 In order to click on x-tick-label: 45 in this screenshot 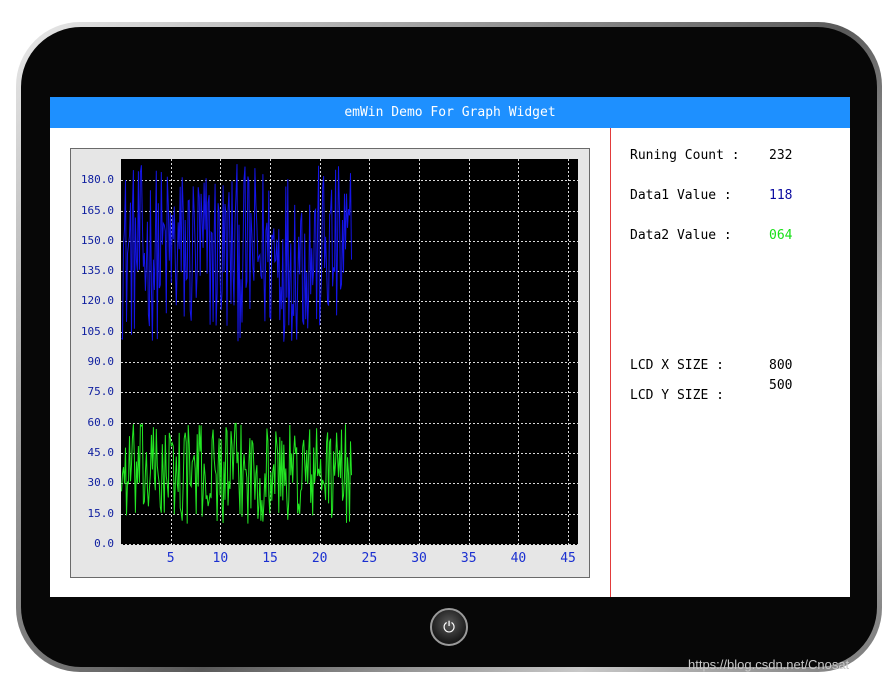, I will do `click(568, 558)`.